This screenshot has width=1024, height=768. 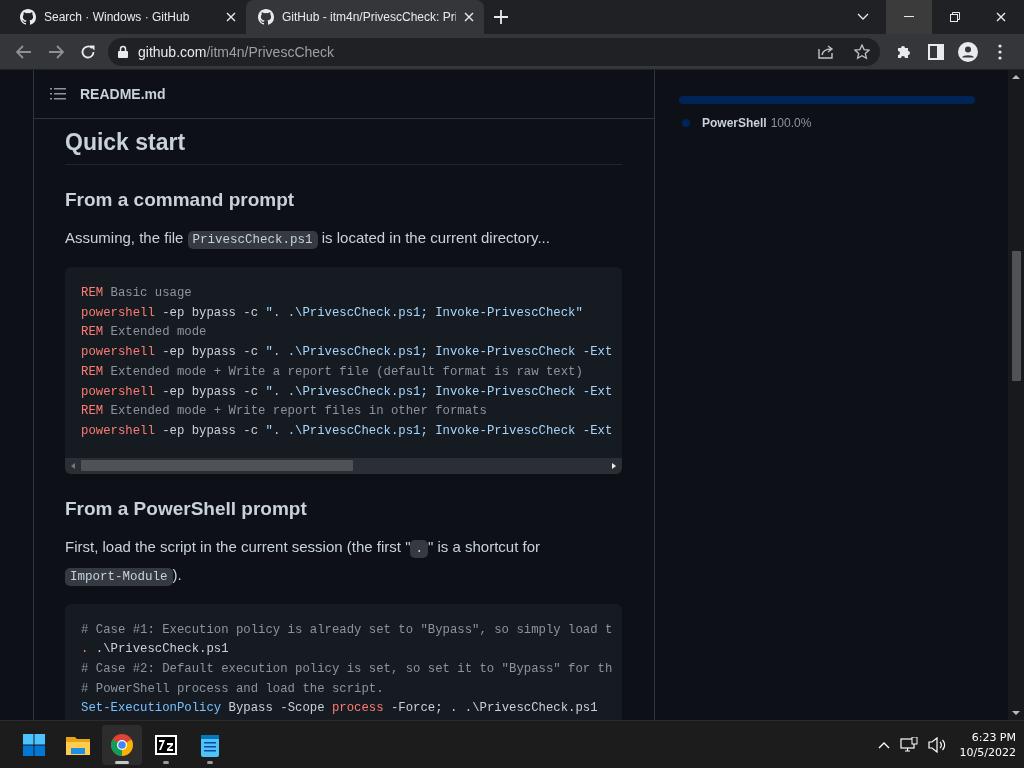 What do you see at coordinates (347, 630) in the screenshot?
I see `code-line: # Case #1: Execution policy is already set to "Bypass", so simply load t` at bounding box center [347, 630].